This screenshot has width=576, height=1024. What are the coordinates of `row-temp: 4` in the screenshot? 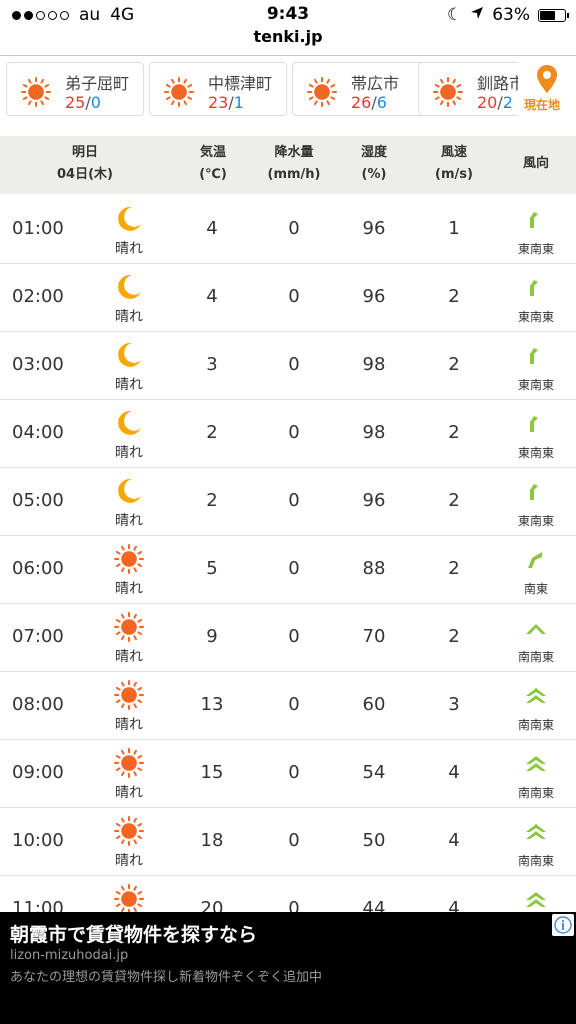 It's located at (212, 296).